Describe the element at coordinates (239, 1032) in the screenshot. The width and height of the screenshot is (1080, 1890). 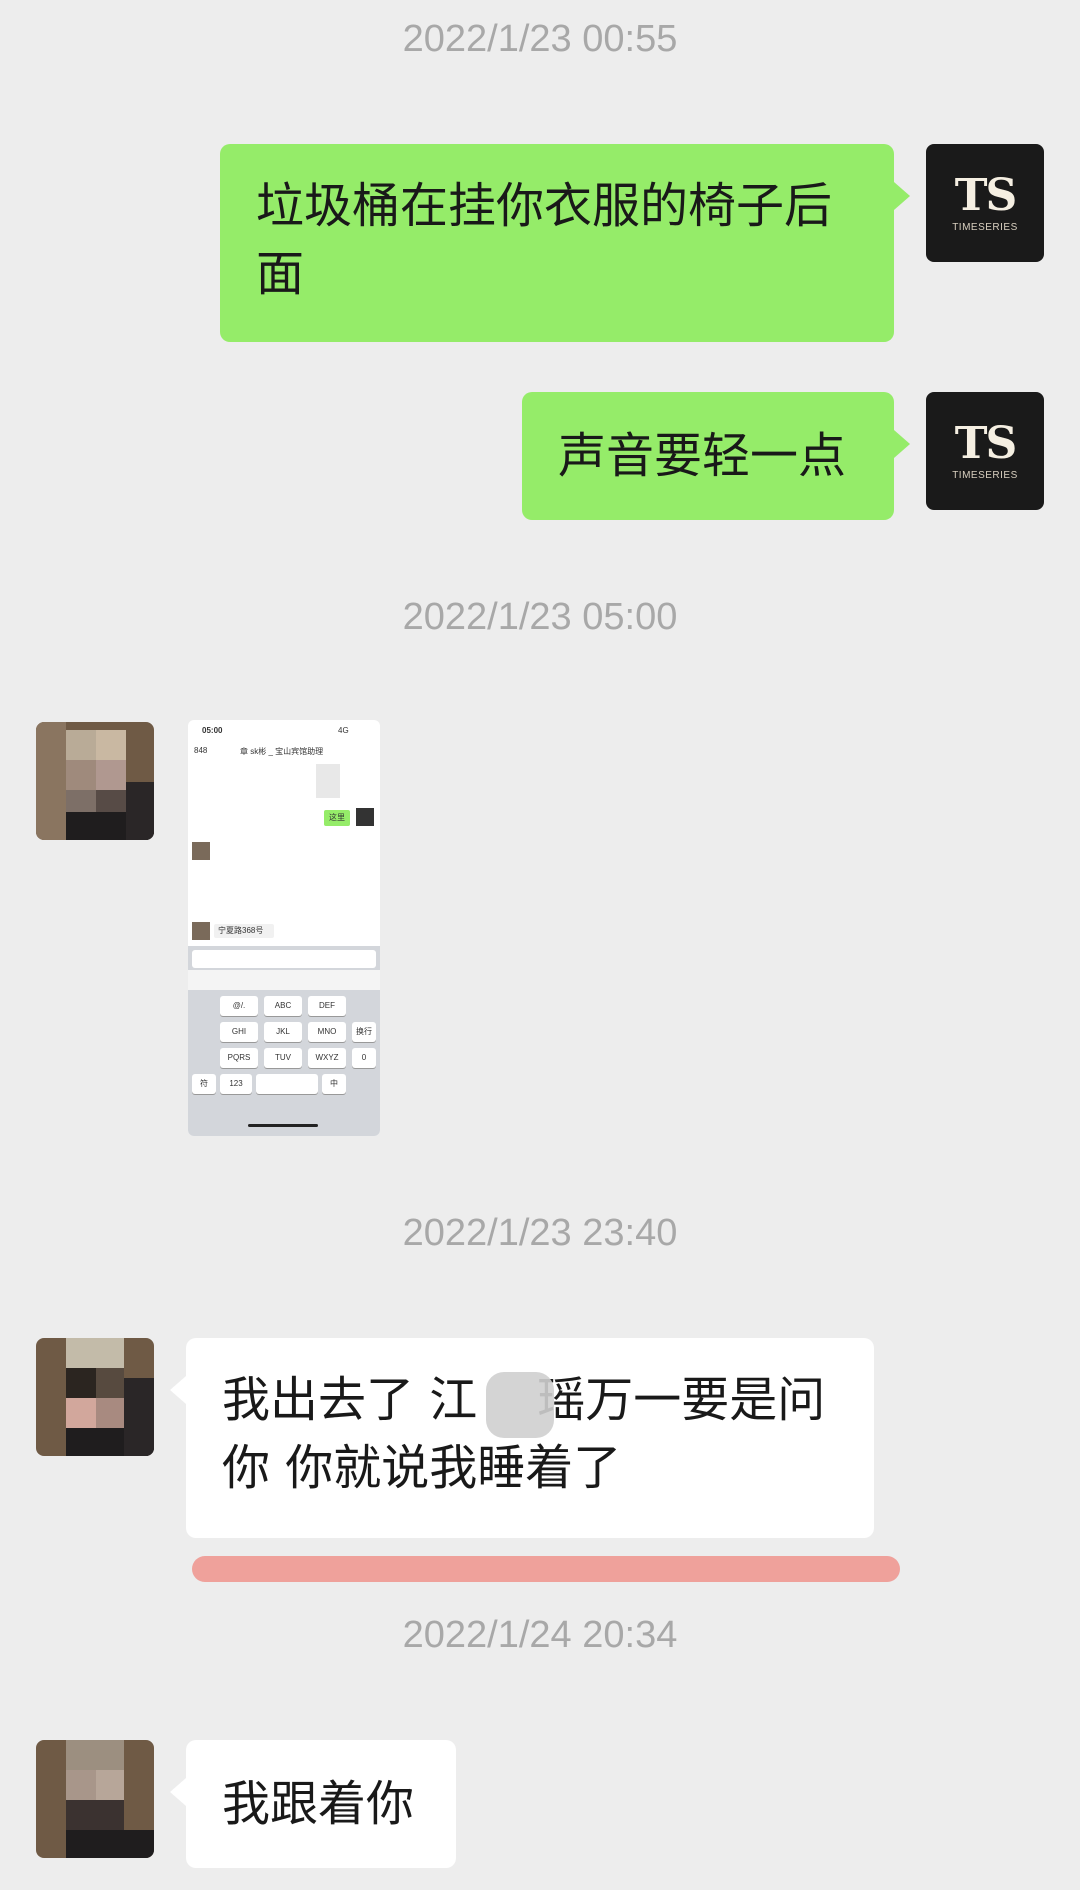
I see `mini-key: GHI` at that location.